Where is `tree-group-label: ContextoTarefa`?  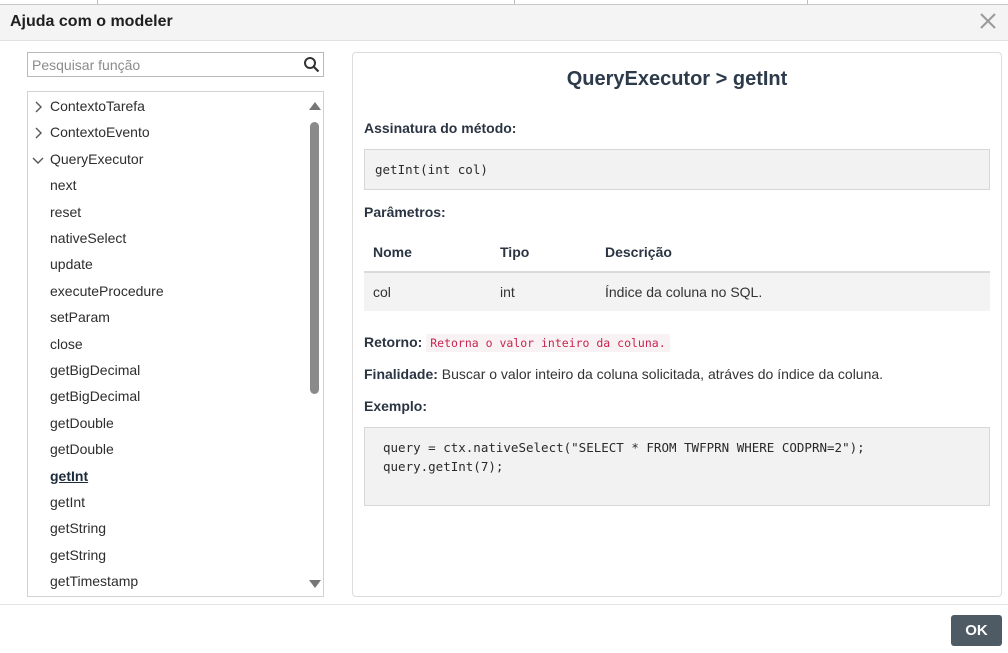 tree-group-label: ContextoTarefa is located at coordinates (97, 106).